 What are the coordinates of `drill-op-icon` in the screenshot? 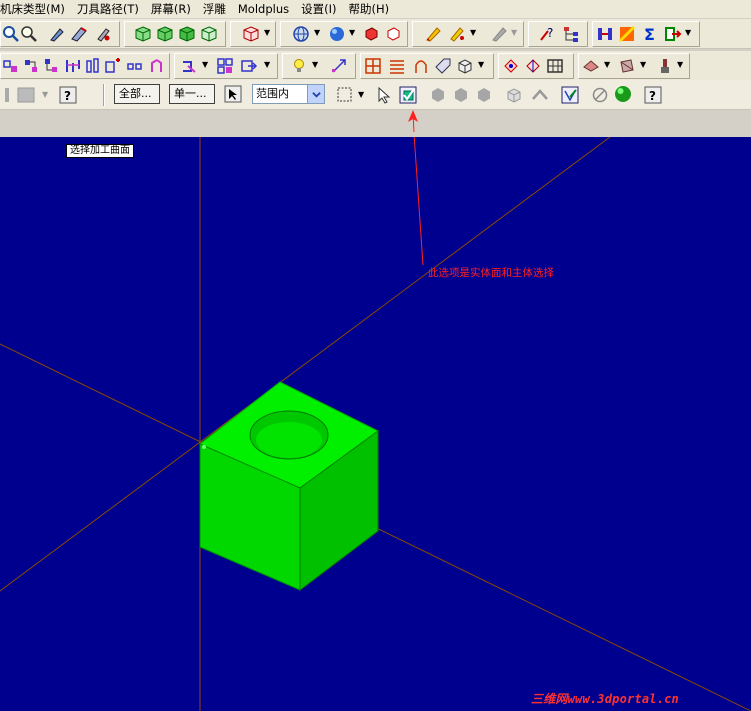 It's located at (51, 66).